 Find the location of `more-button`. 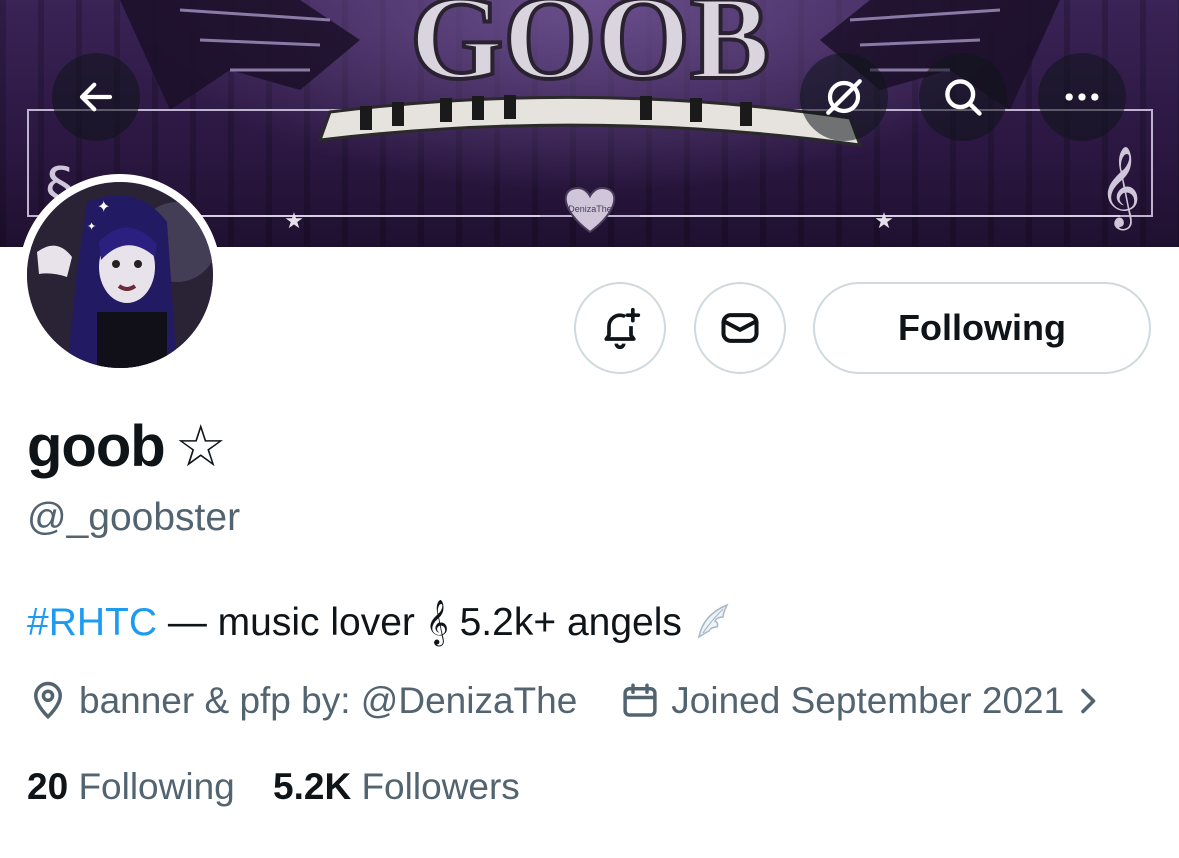

more-button is located at coordinates (1082, 97).